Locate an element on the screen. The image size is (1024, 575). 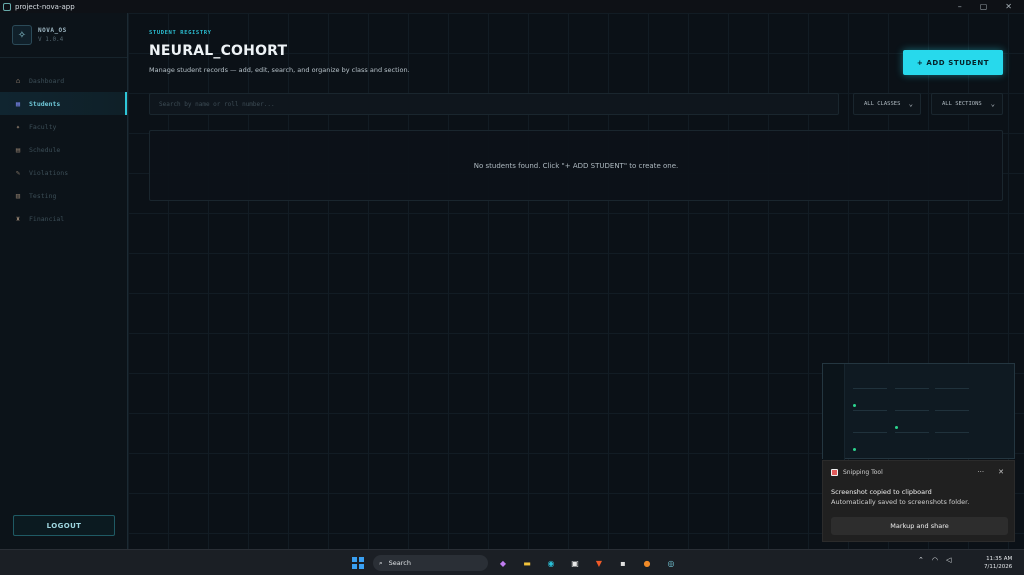
logout-button: LOGOUT is located at coordinates (64, 525).